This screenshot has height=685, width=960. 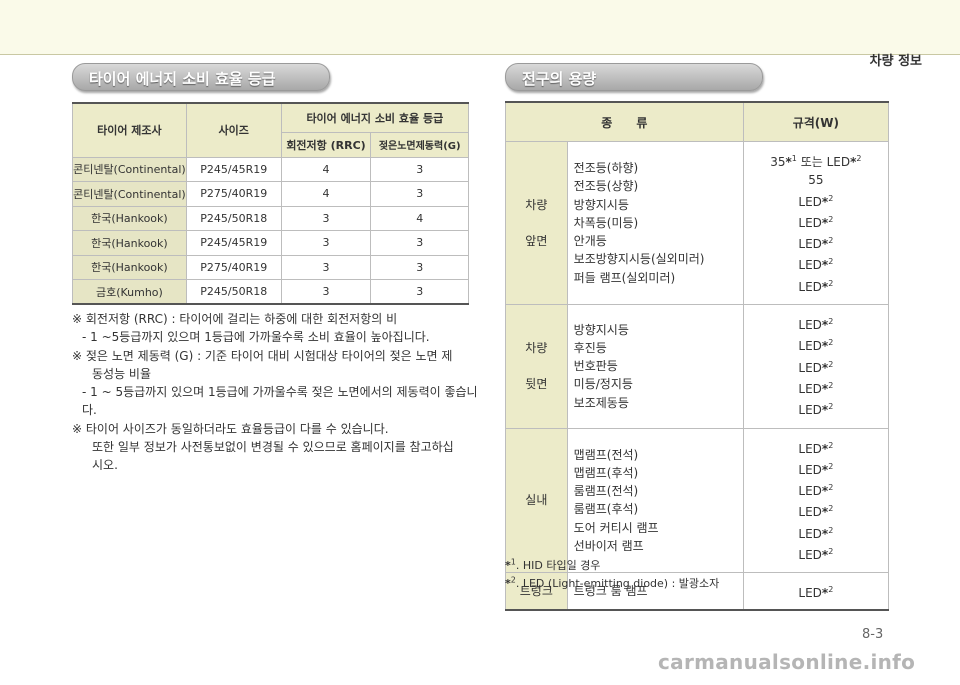 What do you see at coordinates (624, 121) in the screenshot?
I see `header-type: 종 류` at bounding box center [624, 121].